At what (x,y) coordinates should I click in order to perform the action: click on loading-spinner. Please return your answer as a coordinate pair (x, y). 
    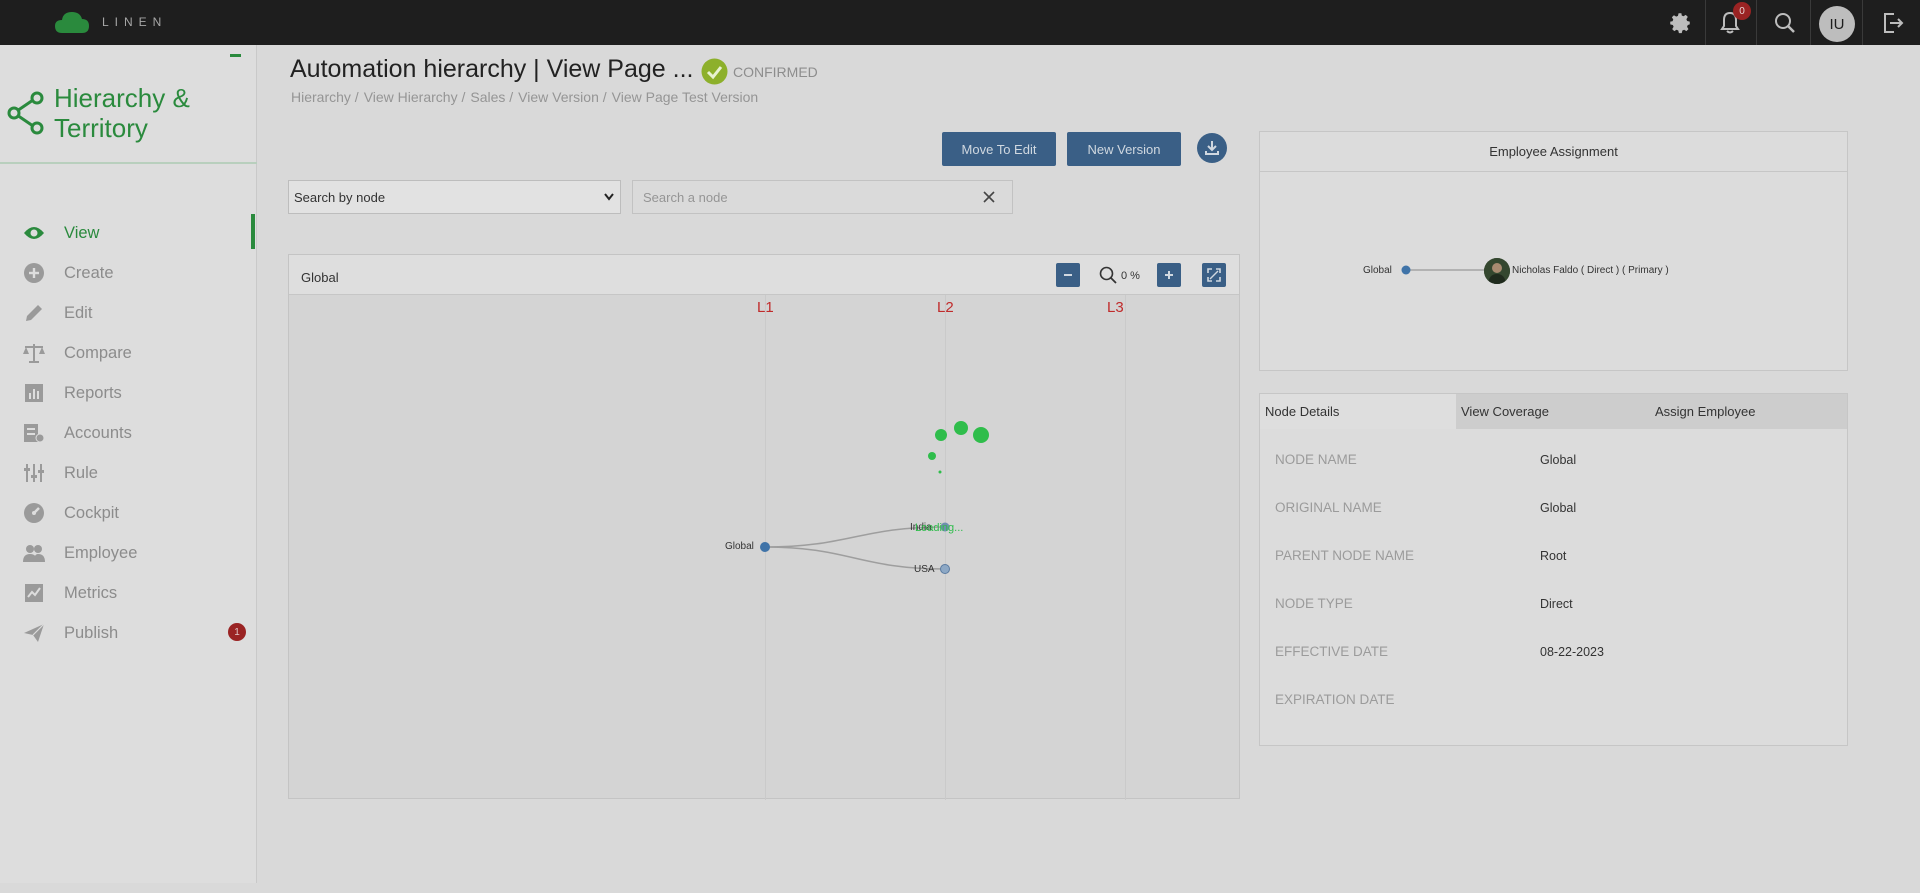
    Looking at the image, I should click on (958, 447).